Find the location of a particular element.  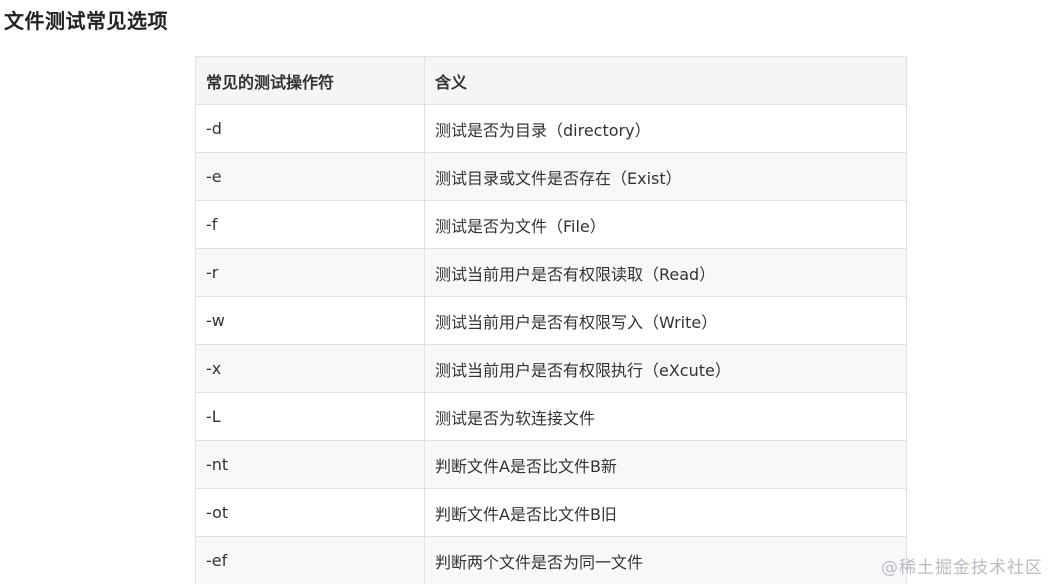

meaning-cell: 判断两个文件是否为同一文件 is located at coordinates (665, 560).